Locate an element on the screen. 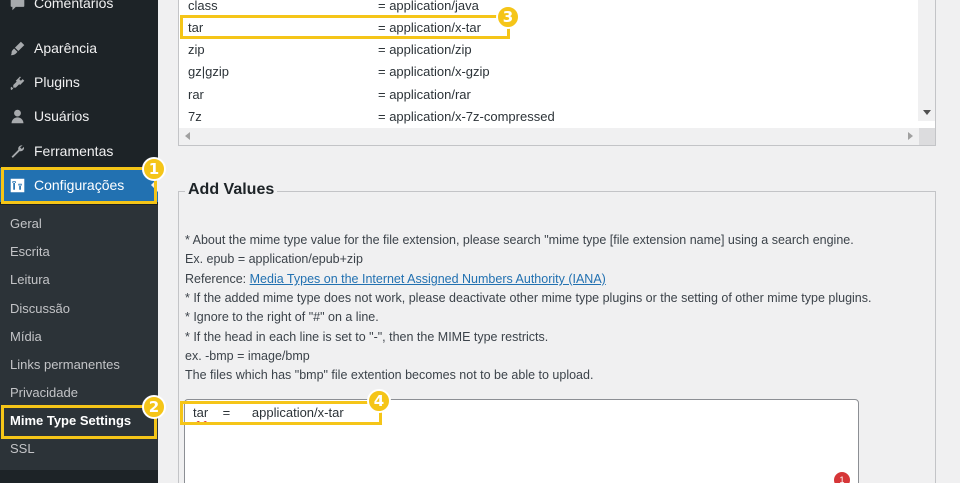 The height and width of the screenshot is (483, 960). menu-label: Ferramentas is located at coordinates (74, 151).